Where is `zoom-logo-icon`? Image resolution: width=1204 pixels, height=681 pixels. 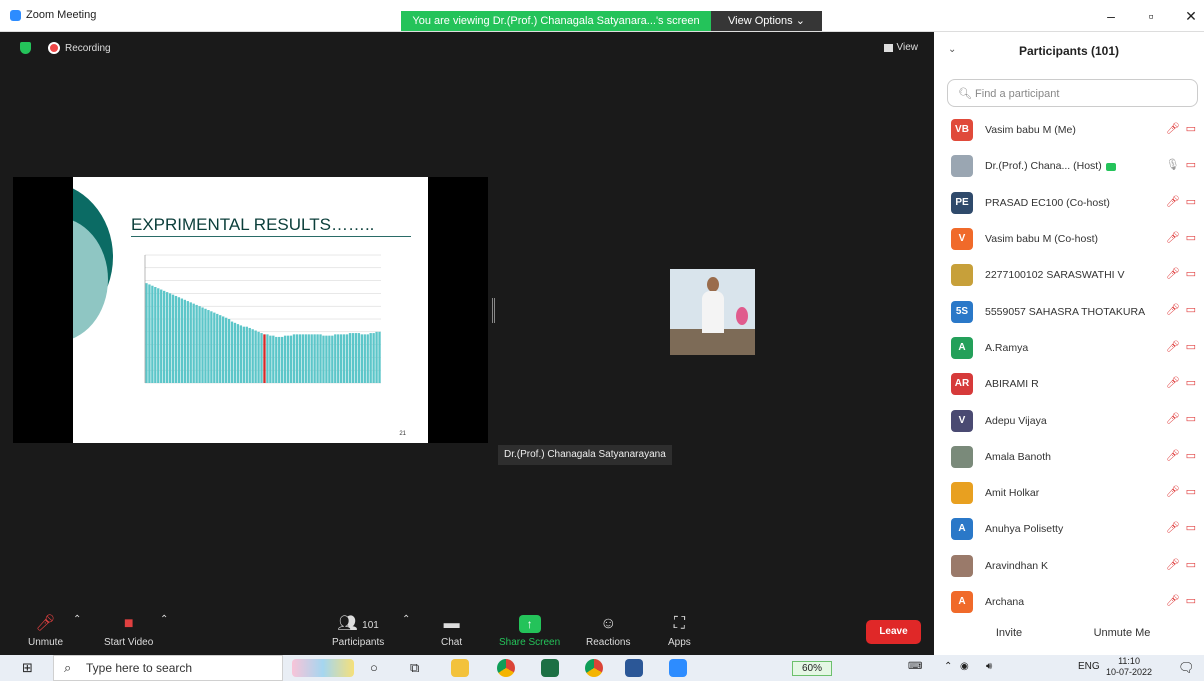 zoom-logo-icon is located at coordinates (15, 15).